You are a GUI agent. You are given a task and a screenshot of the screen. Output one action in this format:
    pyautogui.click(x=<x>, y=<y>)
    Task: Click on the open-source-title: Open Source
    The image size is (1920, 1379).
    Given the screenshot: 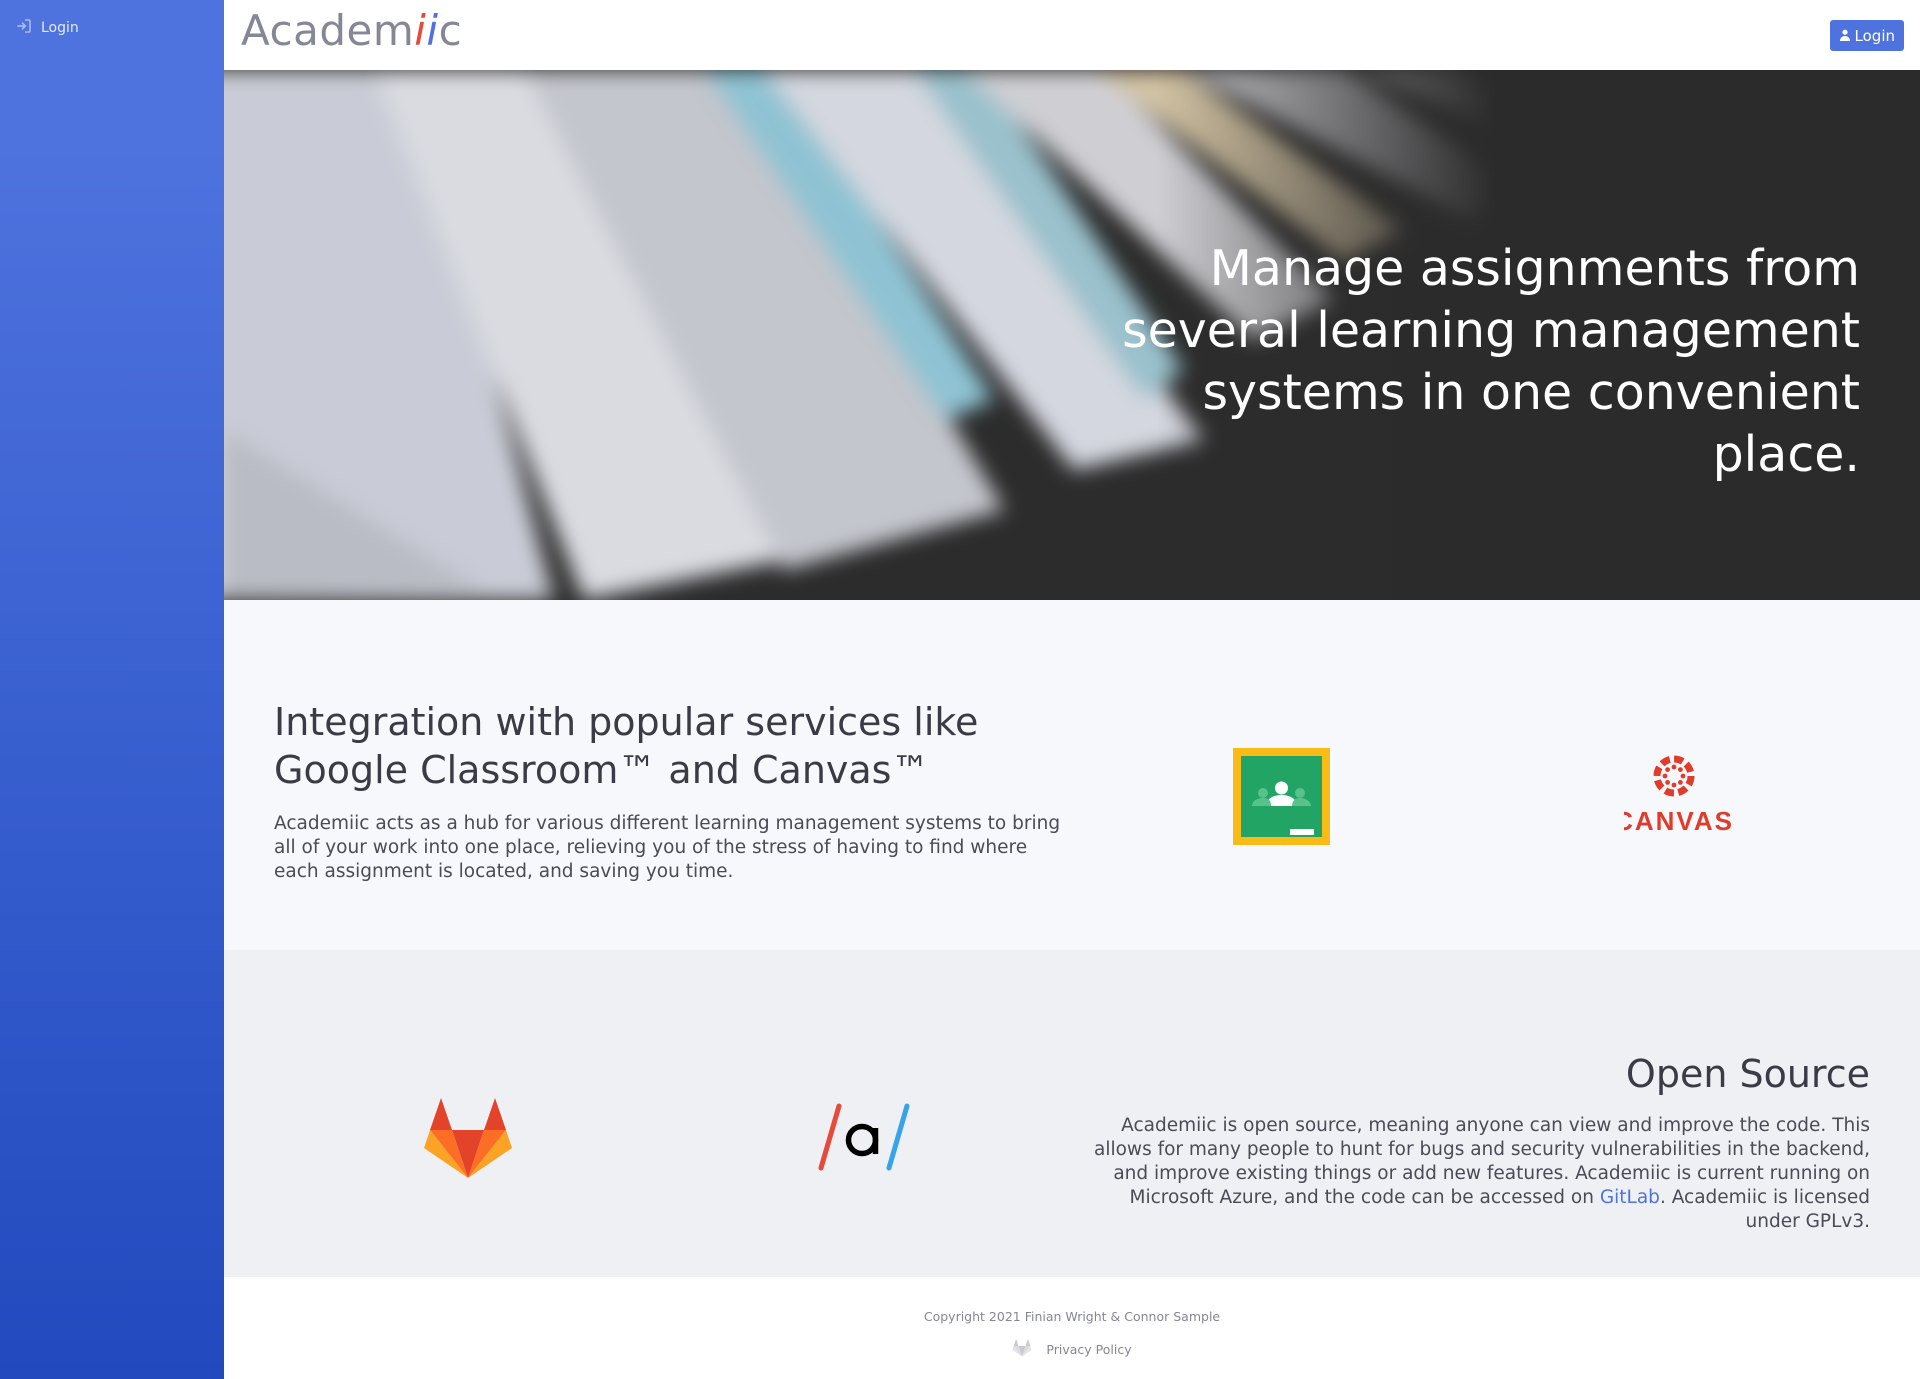 What is the action you would take?
    pyautogui.click(x=1747, y=1074)
    